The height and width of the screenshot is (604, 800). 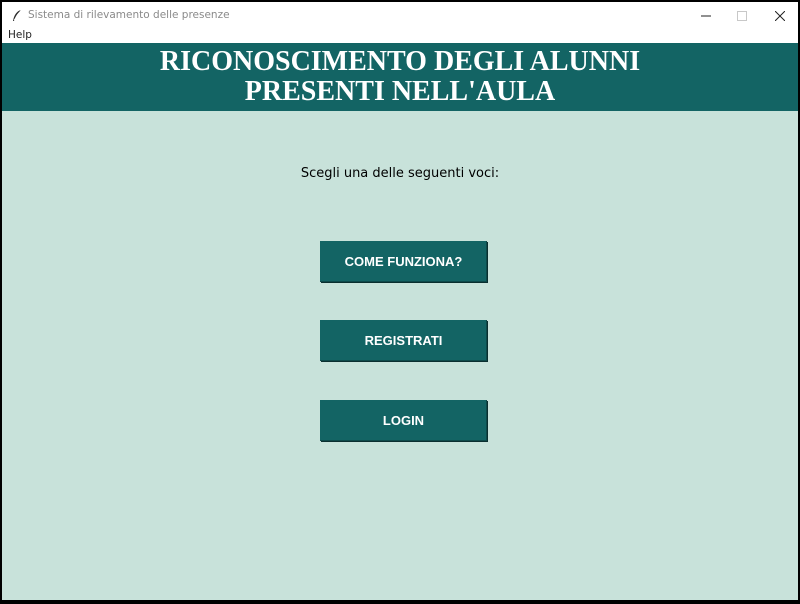 I want to click on close-icon, so click(x=780, y=15).